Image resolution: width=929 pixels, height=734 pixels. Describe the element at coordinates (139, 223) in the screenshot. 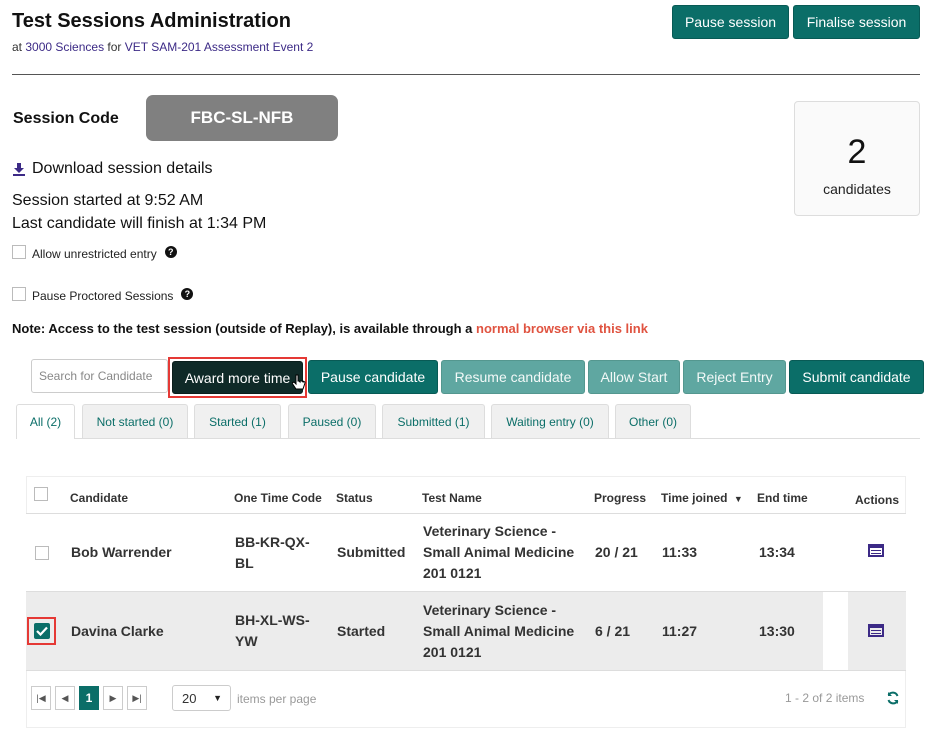

I see `last-finish-text: Last candidate will finish at 1:34 PM` at that location.